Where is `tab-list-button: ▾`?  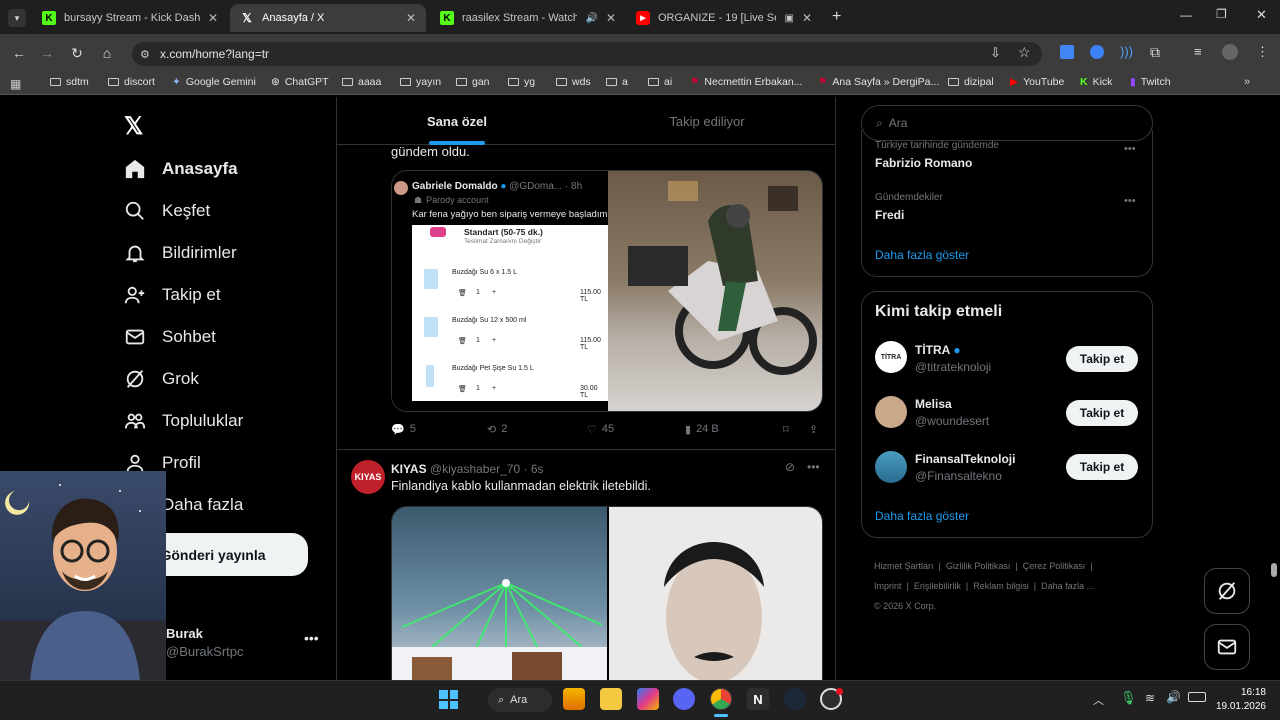 tab-list-button: ▾ is located at coordinates (17, 18).